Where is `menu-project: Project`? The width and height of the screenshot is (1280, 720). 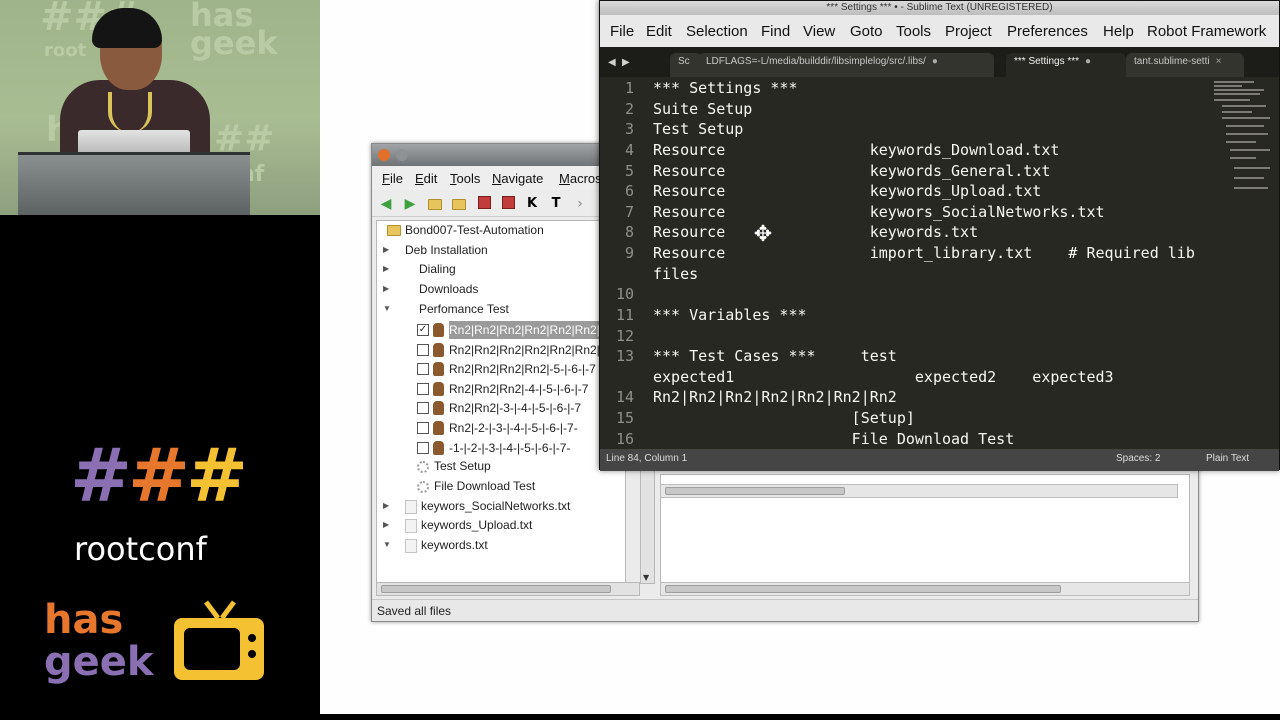
menu-project: Project is located at coordinates (968, 31).